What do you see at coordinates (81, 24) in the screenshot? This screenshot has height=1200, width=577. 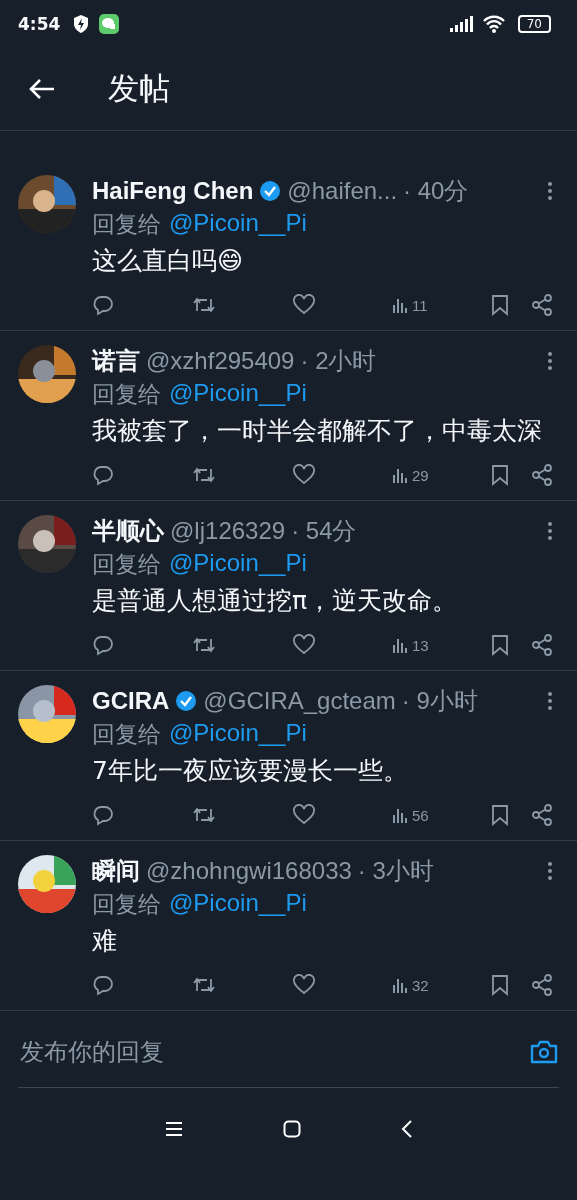 I see `shield-icon` at bounding box center [81, 24].